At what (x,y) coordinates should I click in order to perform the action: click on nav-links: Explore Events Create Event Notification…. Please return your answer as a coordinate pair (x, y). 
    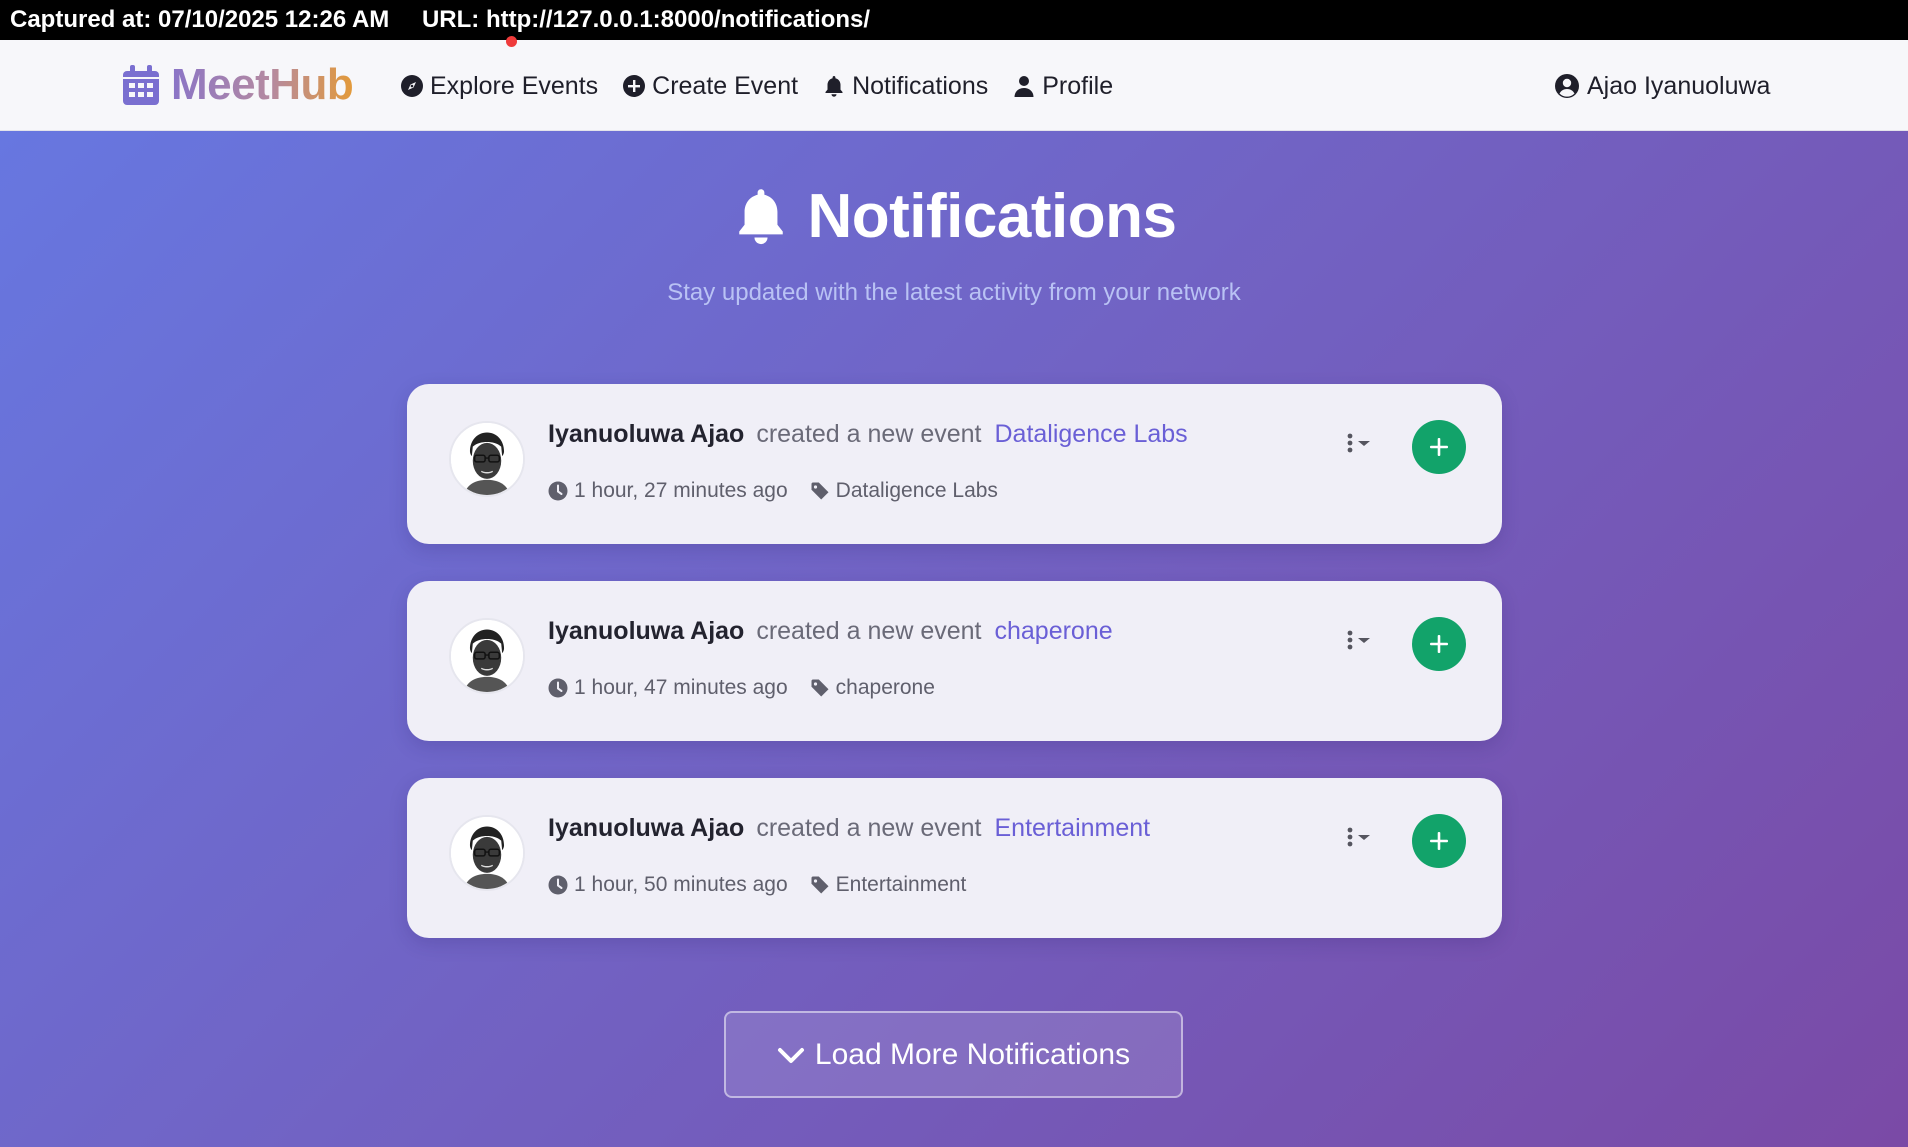
    Looking at the image, I should click on (768, 86).